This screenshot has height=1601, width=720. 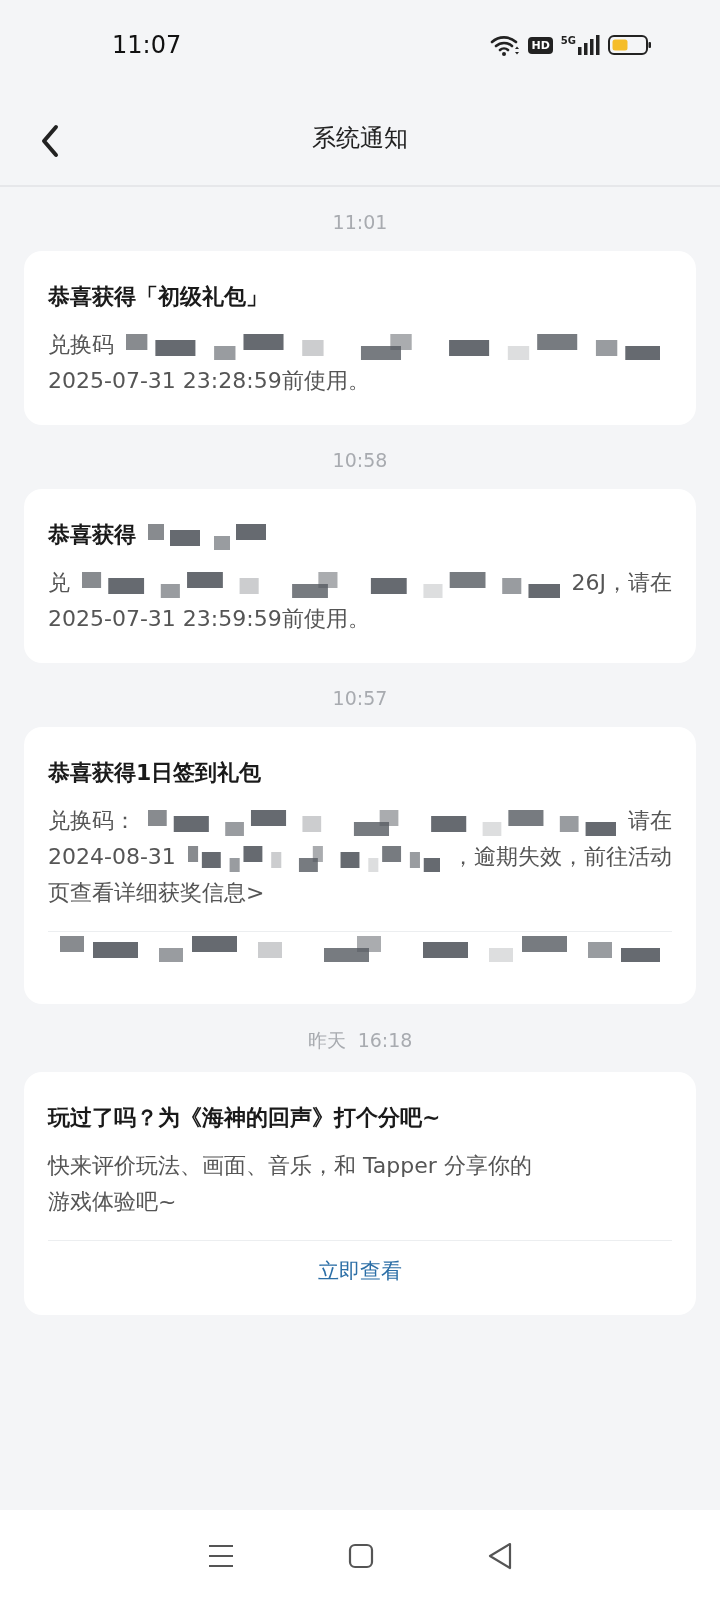 What do you see at coordinates (158, 297) in the screenshot?
I see `message-title: 恭喜获得「初级礼包」` at bounding box center [158, 297].